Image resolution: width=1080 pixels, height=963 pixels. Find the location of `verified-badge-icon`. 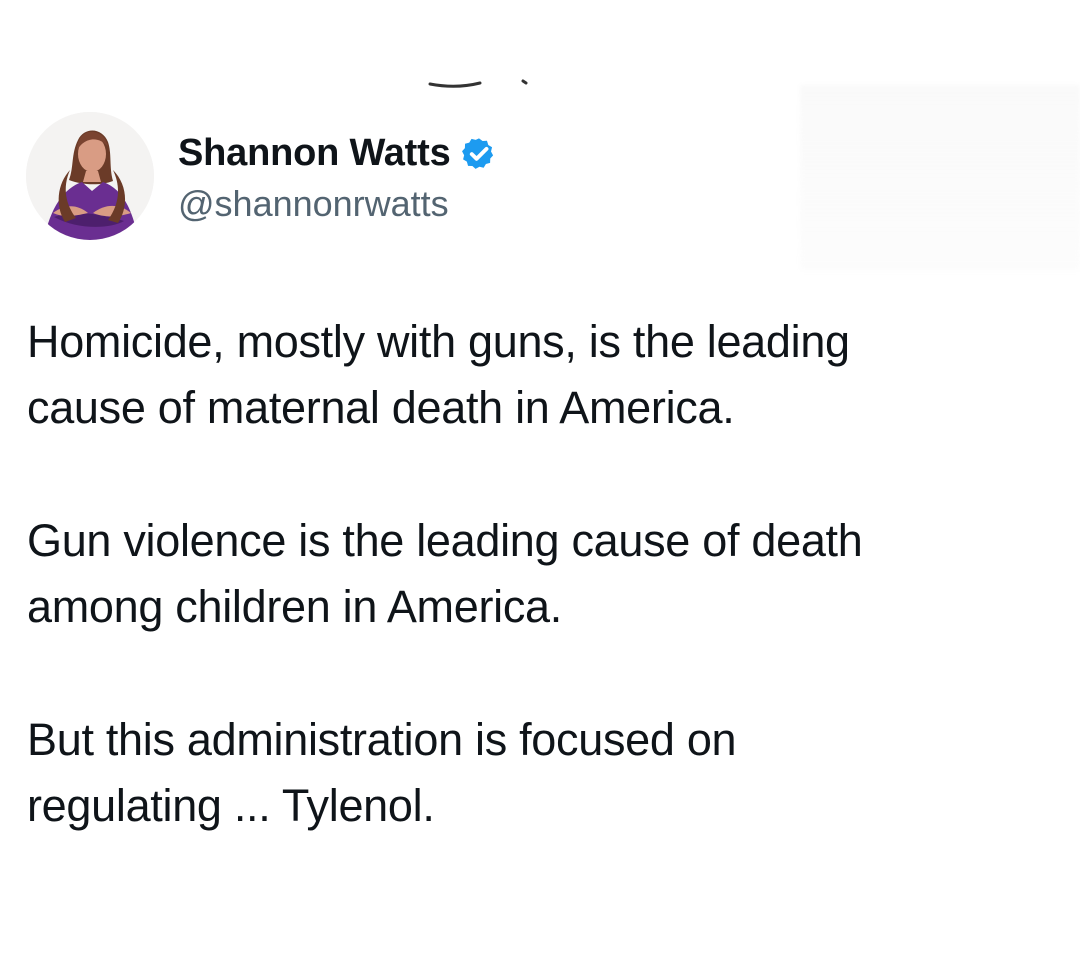

verified-badge-icon is located at coordinates (479, 154).